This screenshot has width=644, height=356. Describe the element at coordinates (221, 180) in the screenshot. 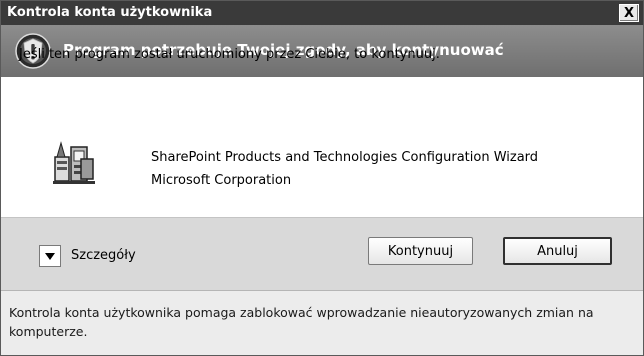

I see `program-publisher: Microsoft Corporation` at that location.